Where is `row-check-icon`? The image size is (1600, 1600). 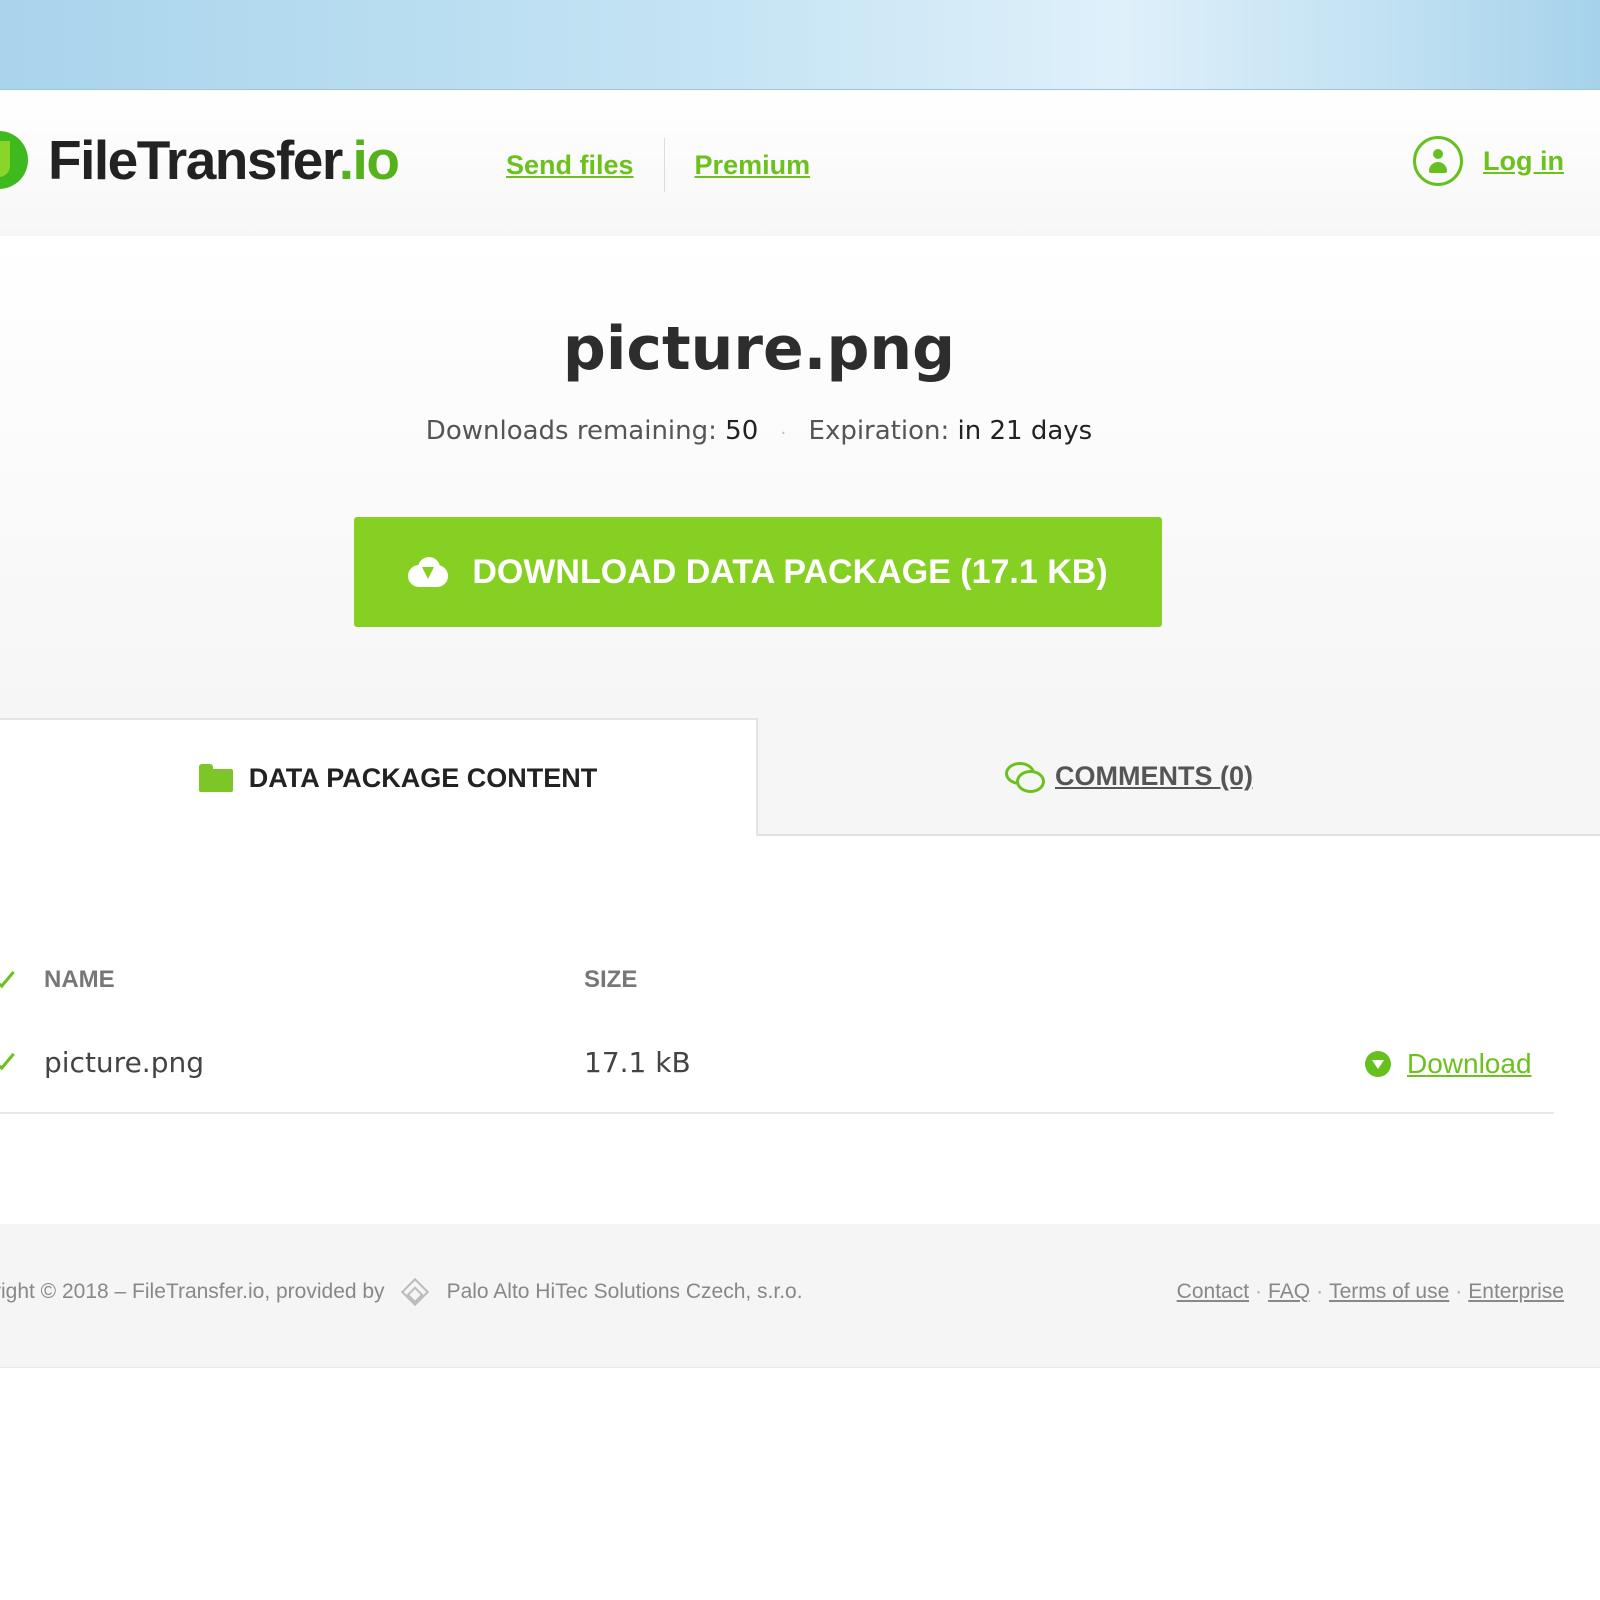
row-check-icon is located at coordinates (7, 1058).